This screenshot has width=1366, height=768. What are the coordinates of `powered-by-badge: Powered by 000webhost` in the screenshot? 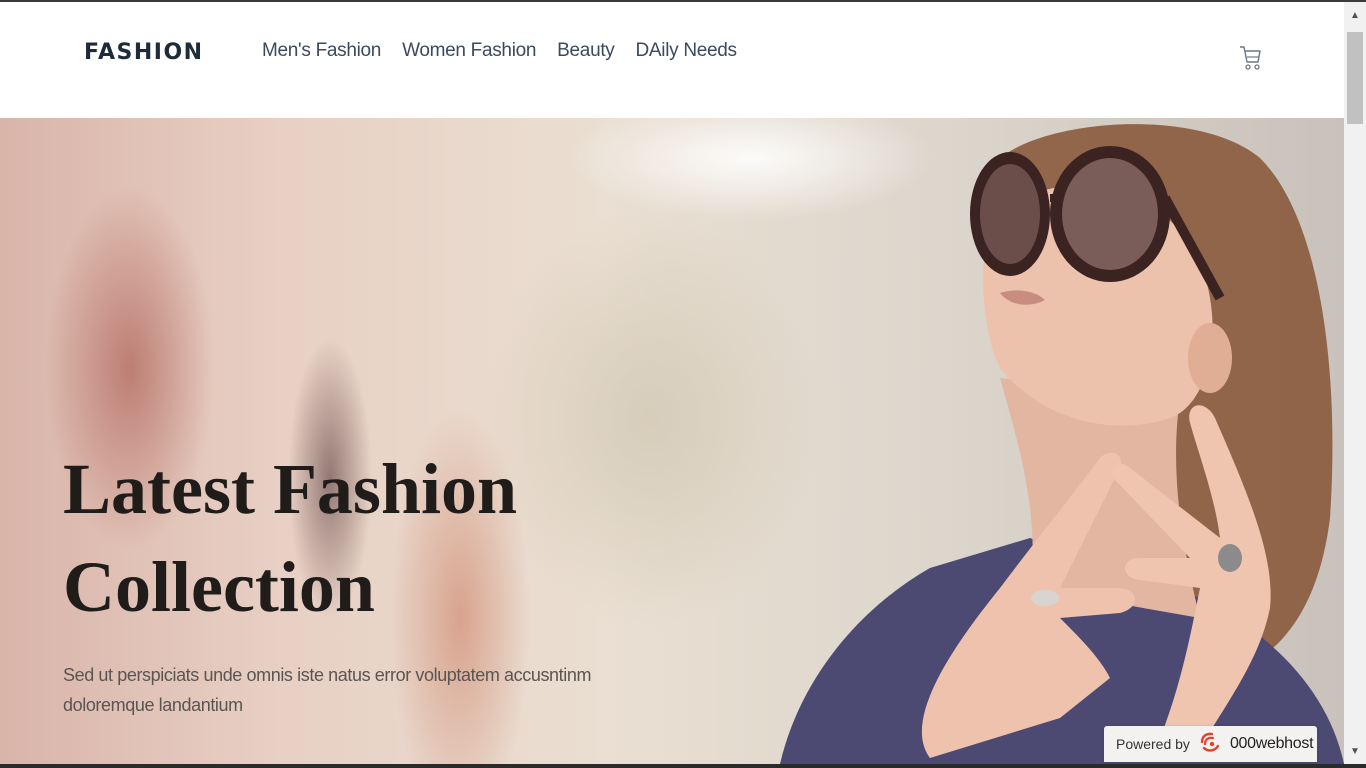 It's located at (1210, 744).